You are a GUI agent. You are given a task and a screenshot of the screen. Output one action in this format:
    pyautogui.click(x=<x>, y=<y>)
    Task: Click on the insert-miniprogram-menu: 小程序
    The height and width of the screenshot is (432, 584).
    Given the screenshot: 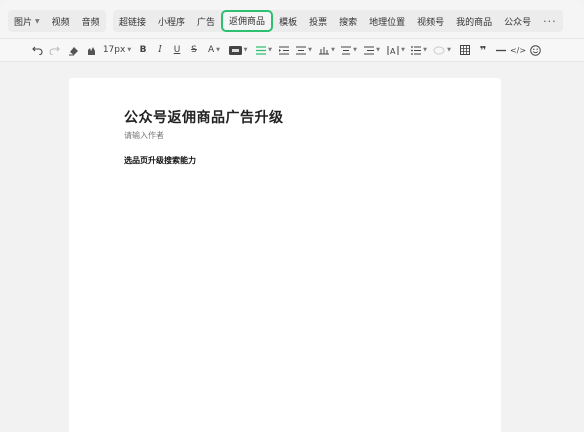 What is the action you would take?
    pyautogui.click(x=171, y=21)
    